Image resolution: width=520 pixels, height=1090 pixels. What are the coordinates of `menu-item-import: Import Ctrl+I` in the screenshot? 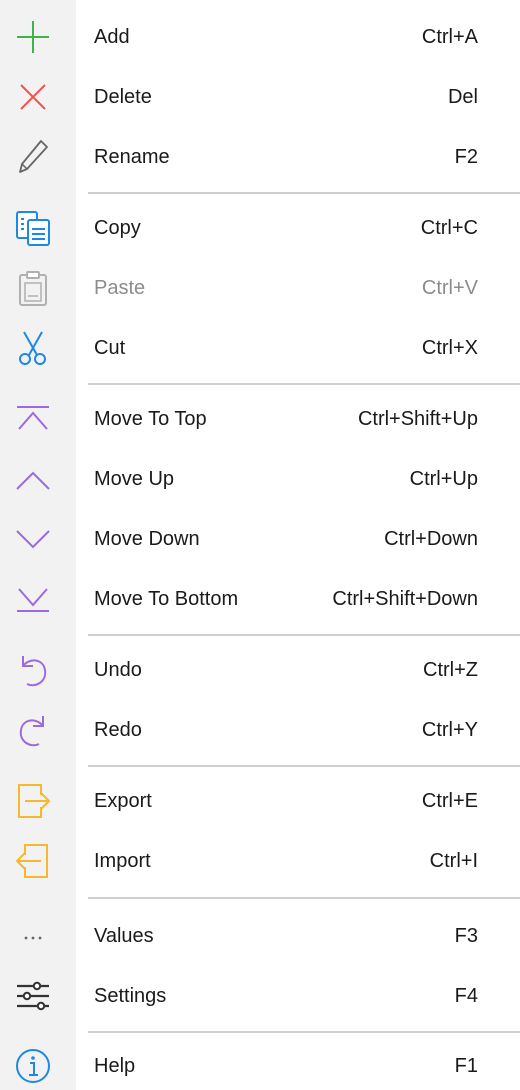 It's located at (260, 861).